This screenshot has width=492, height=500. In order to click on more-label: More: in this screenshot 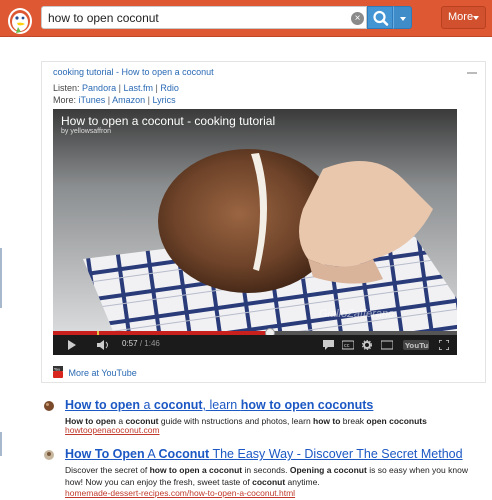, I will do `click(65, 100)`.